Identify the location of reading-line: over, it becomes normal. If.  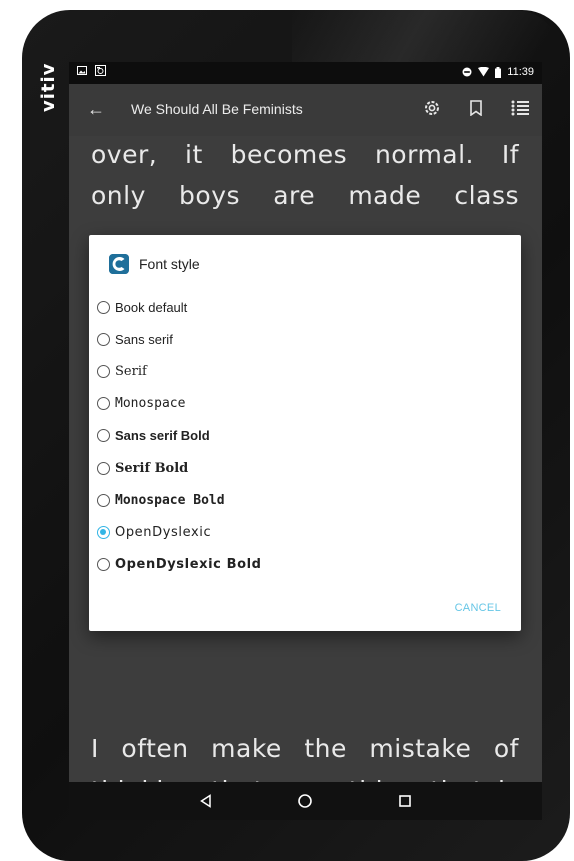
(305, 154).